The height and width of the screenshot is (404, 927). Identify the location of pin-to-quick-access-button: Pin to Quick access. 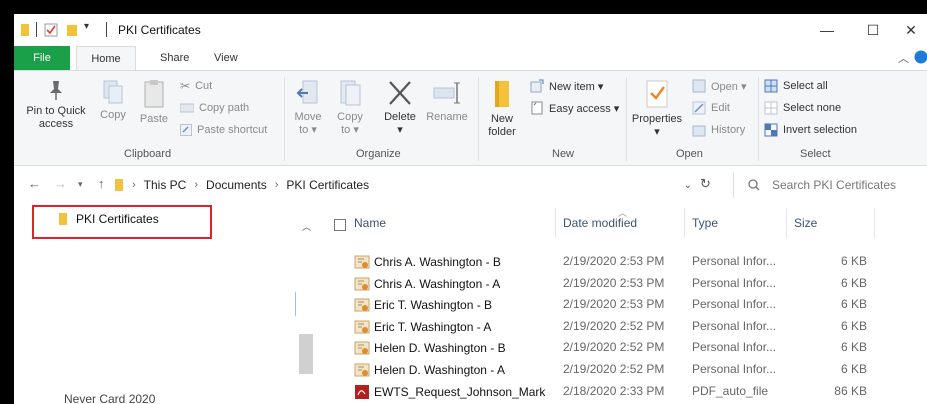
(56, 105).